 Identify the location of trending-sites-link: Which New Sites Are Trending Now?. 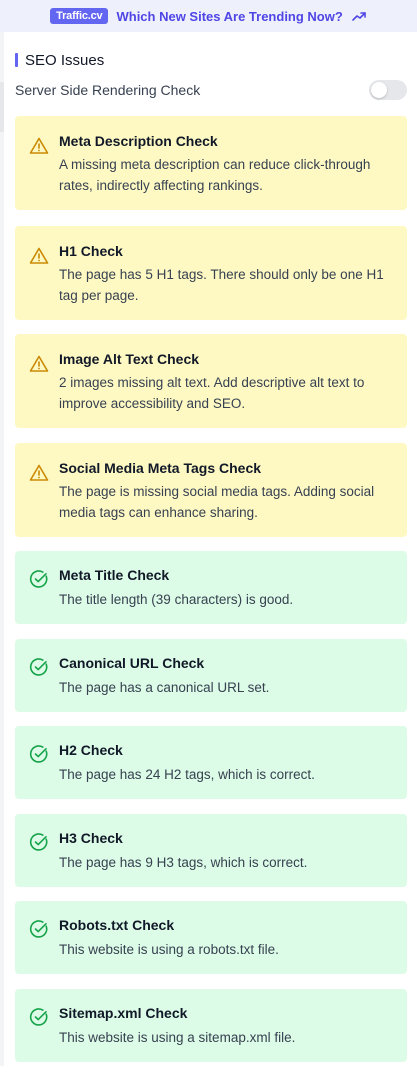
(229, 16).